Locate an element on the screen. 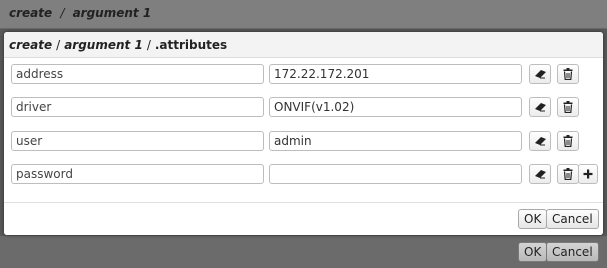 The image size is (607, 268). background-breadcrumb: create / argument 1 is located at coordinates (80, 13).